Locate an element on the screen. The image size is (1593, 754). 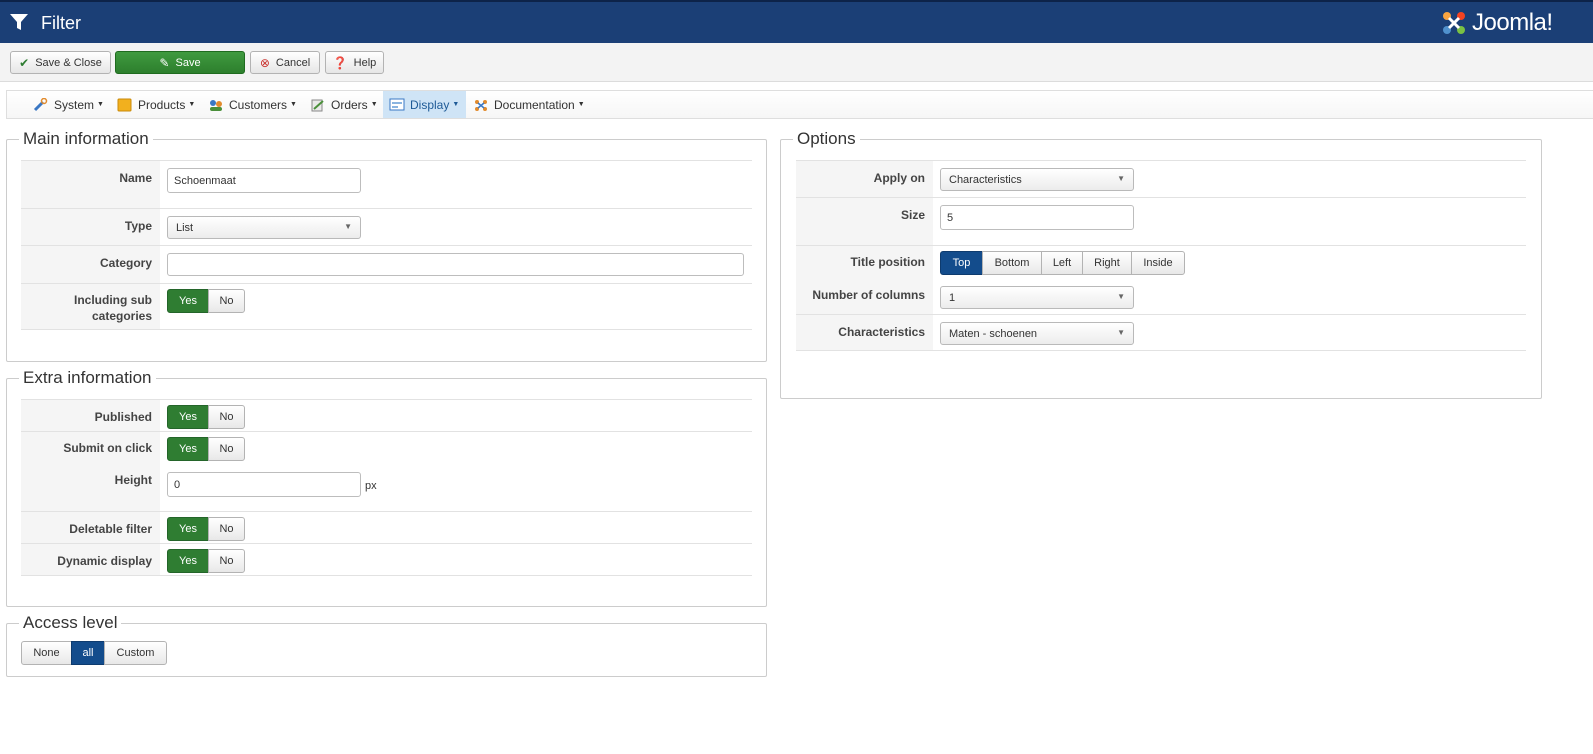
characteristics-label: Characteristics is located at coordinates (864, 332).